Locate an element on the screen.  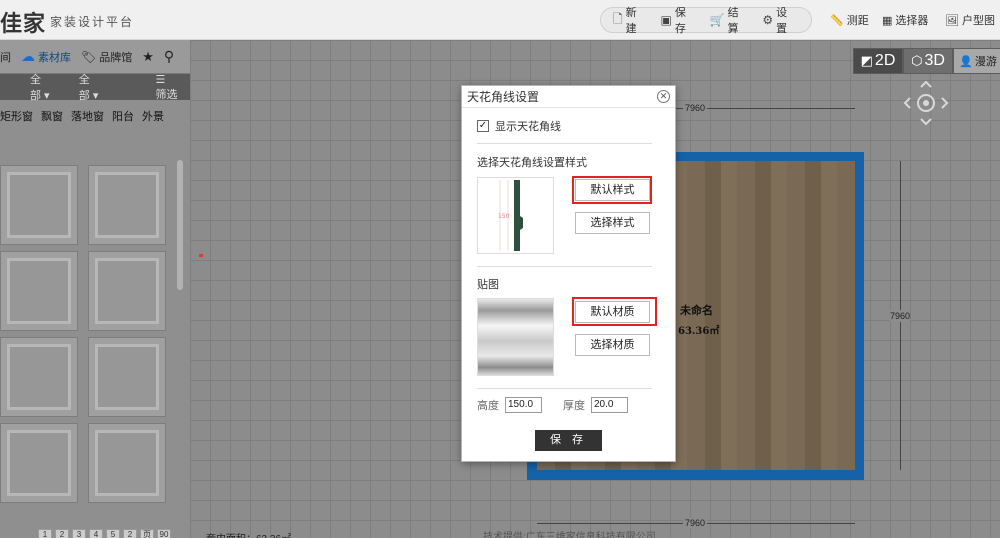
filter-button: ☰ 筛选 is located at coordinates (158, 87).